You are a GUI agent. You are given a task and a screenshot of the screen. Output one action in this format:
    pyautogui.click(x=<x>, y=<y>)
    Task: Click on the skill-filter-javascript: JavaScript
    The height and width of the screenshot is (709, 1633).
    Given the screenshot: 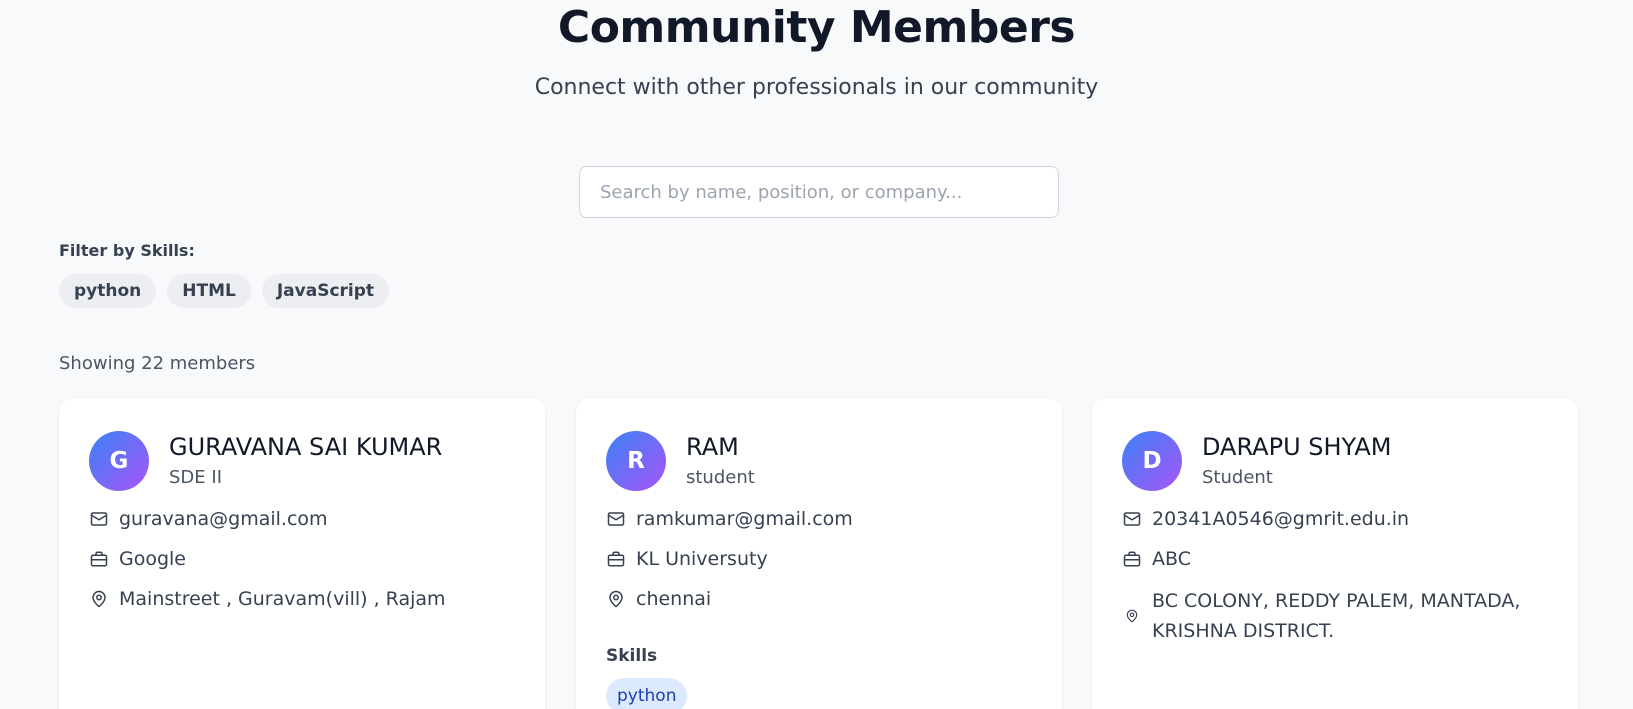 What is the action you would take?
    pyautogui.click(x=325, y=291)
    